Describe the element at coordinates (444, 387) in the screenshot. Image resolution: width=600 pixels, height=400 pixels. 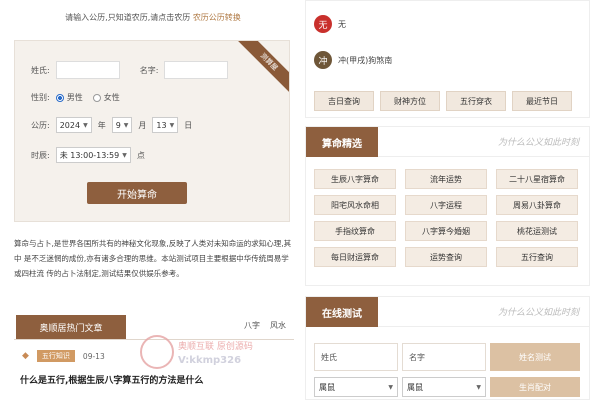
I see `zodiac-select-2: 属鼠 ▼` at that location.